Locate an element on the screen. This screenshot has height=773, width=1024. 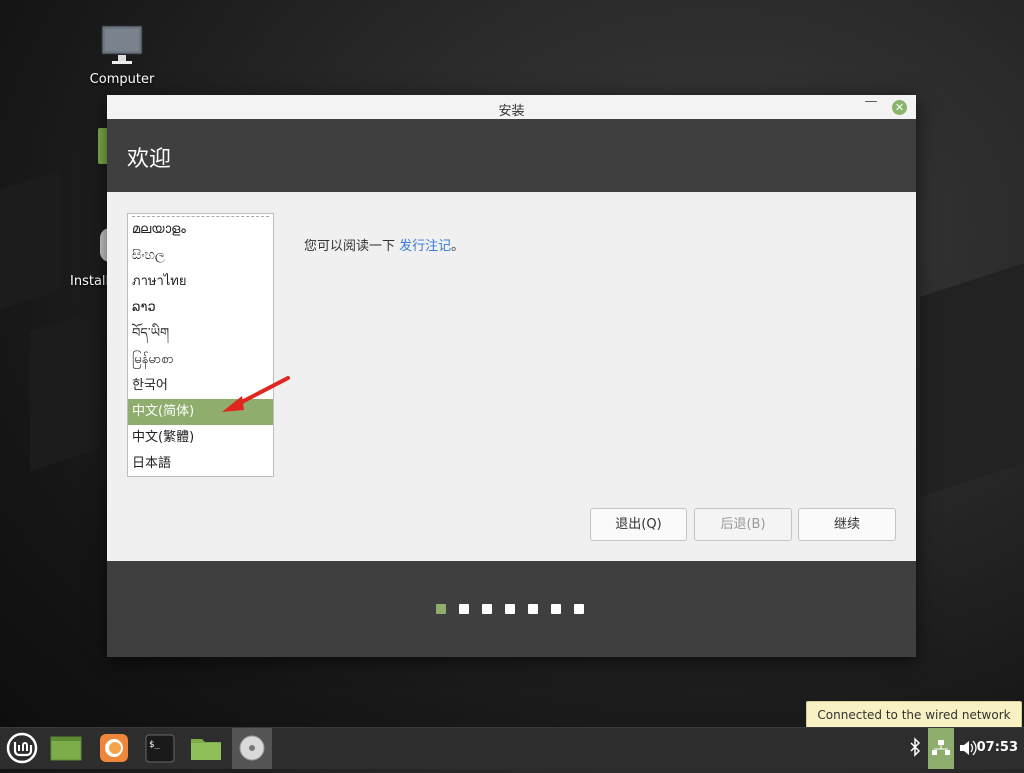
desktop-icon-label: Install is located at coordinates (90, 281).